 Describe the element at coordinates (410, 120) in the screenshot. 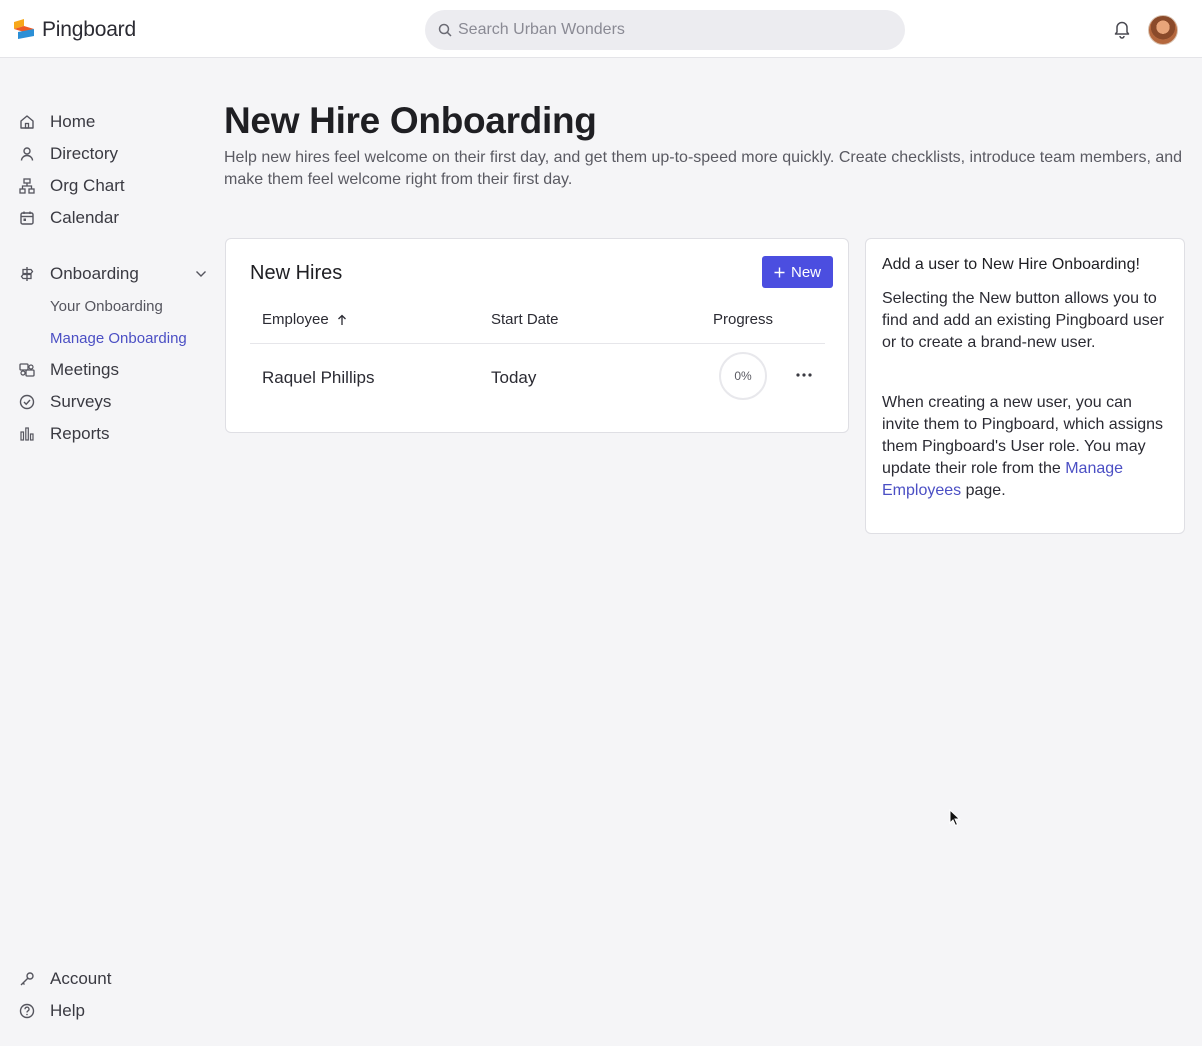

I see `page-title: New Hire Onboarding` at that location.